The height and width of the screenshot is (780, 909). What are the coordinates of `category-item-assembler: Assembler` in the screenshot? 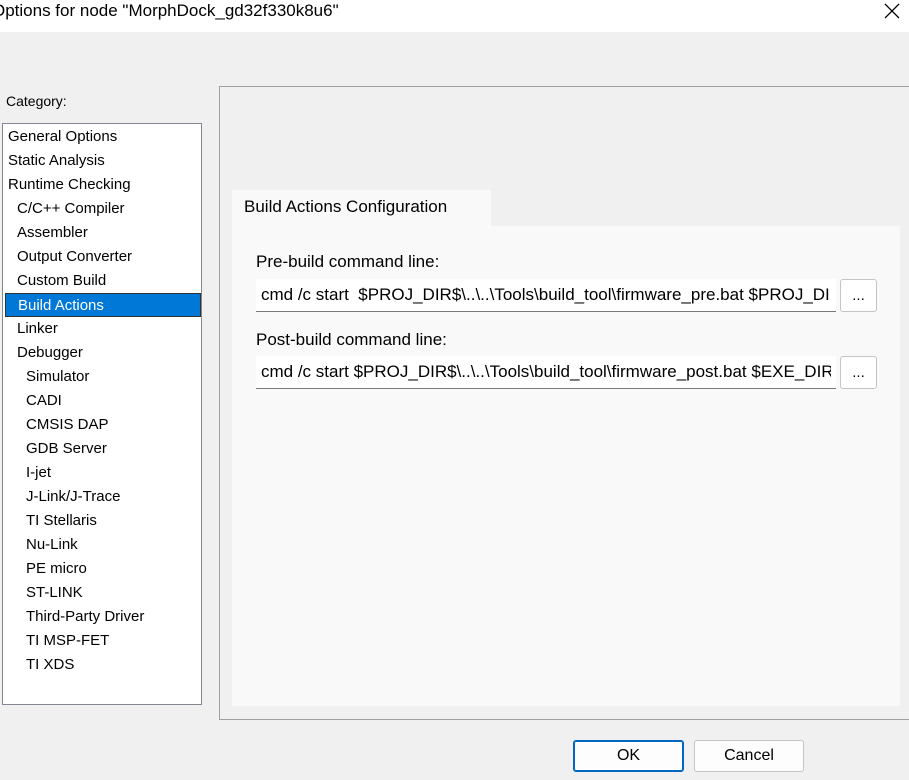 It's located at (46, 233).